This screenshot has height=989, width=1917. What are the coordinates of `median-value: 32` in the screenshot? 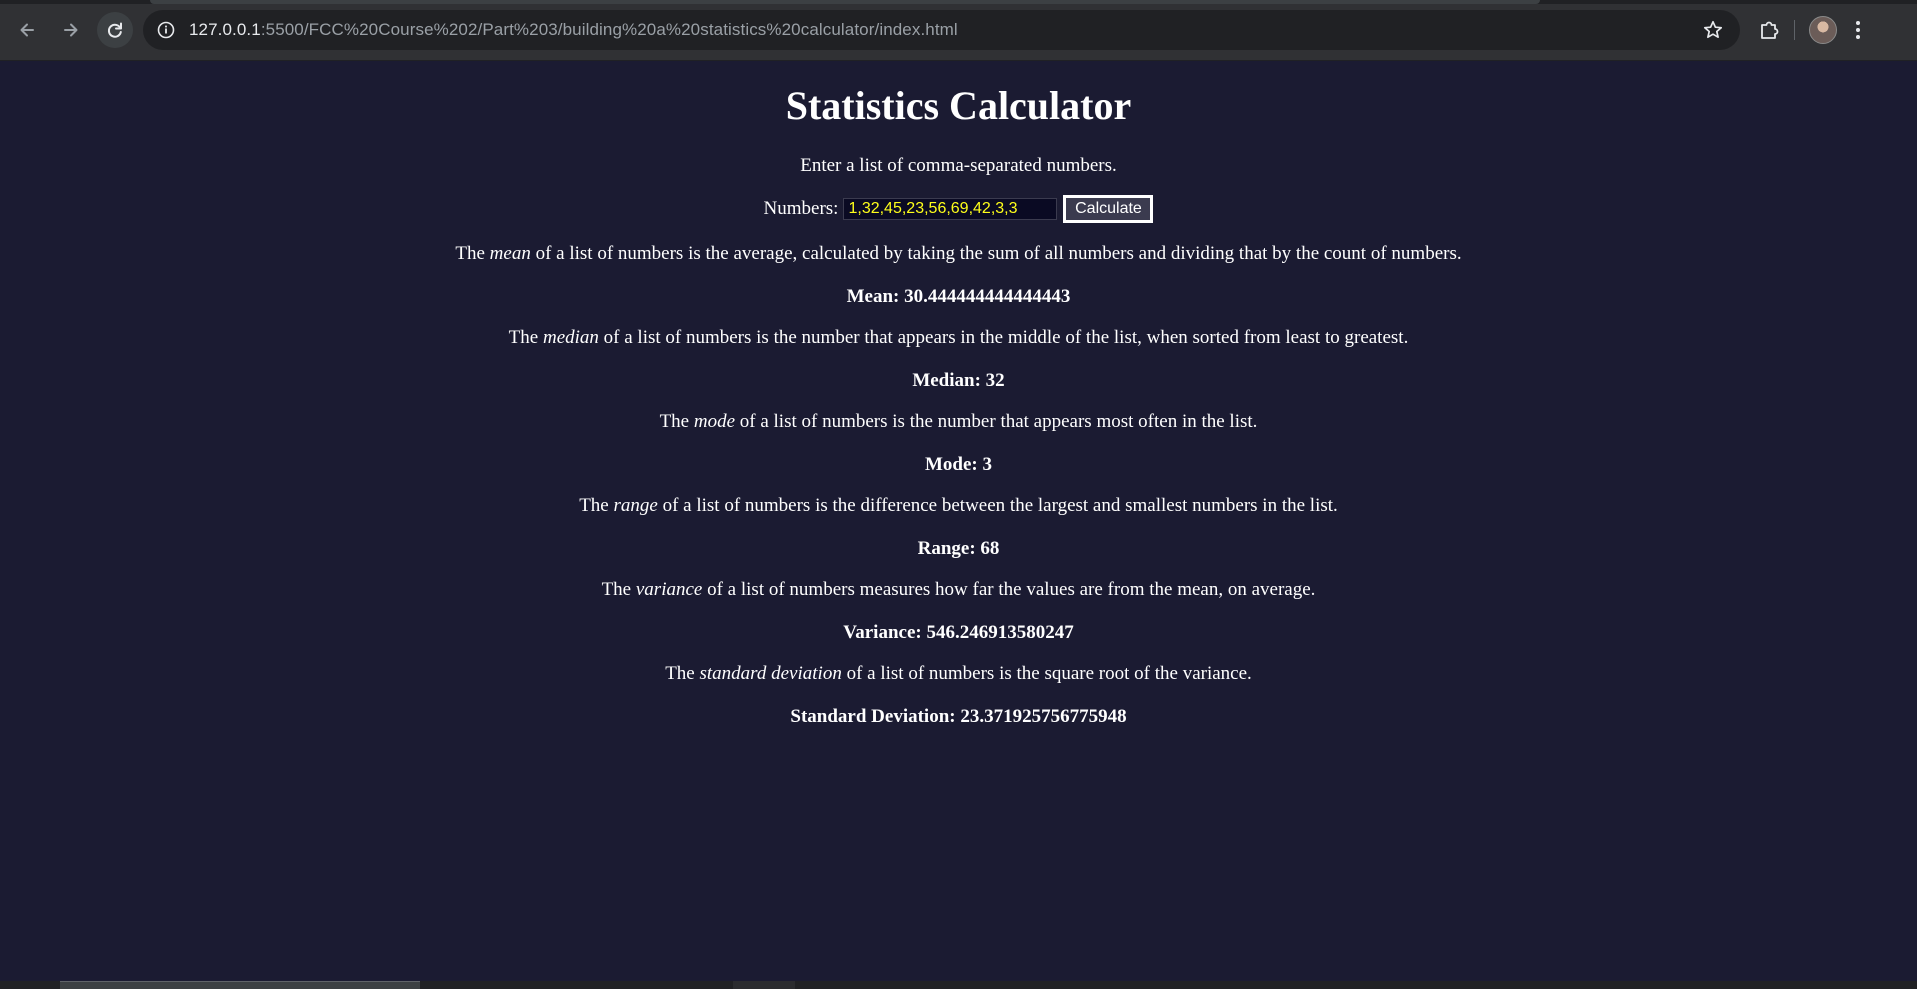 It's located at (995, 380).